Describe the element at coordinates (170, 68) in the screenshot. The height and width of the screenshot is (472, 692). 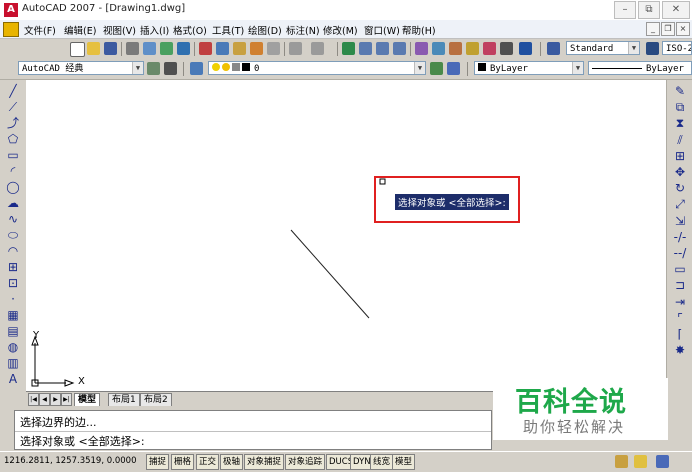
I see `save-workspace-icon` at that location.